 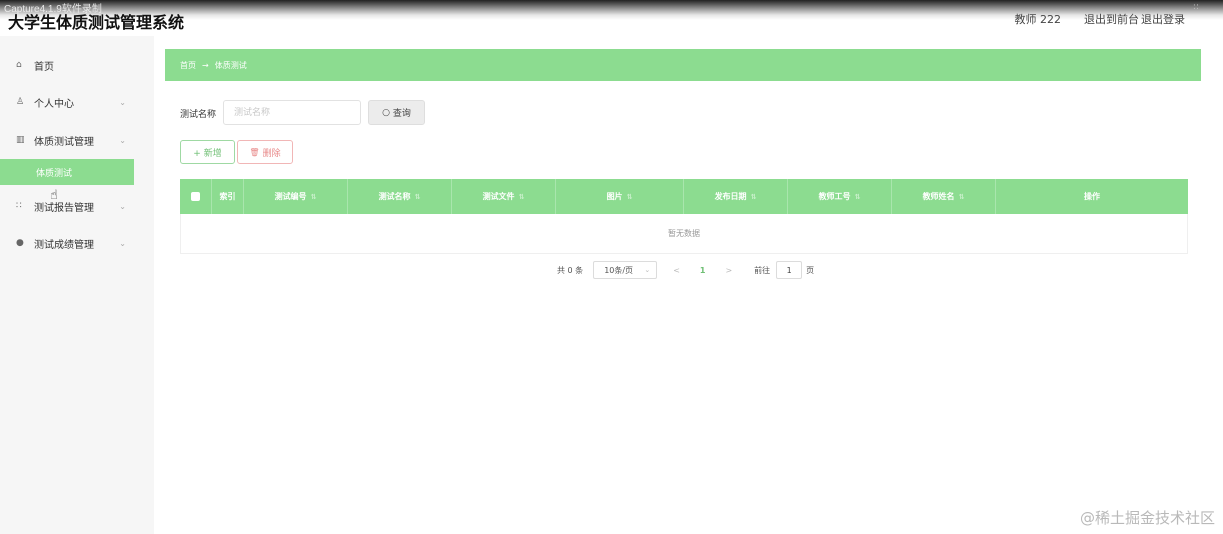 I want to click on sidebar-item-label: 体质测试管理, so click(x=64, y=142).